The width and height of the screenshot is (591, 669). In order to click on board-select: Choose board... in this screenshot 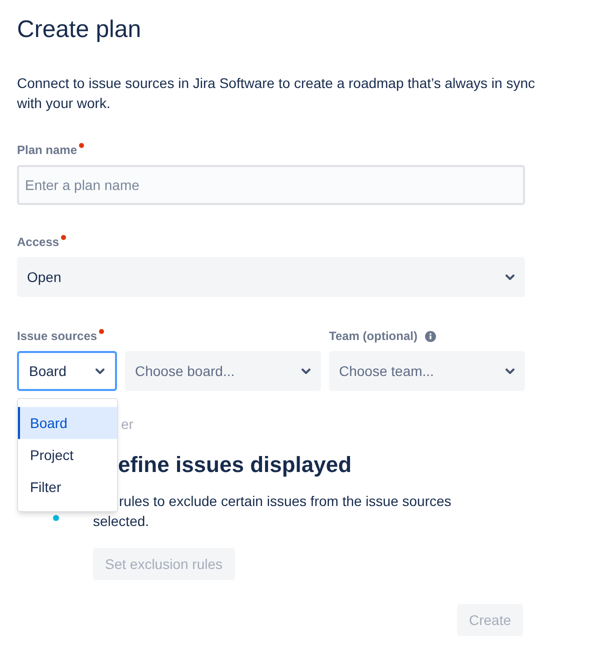, I will do `click(223, 371)`.